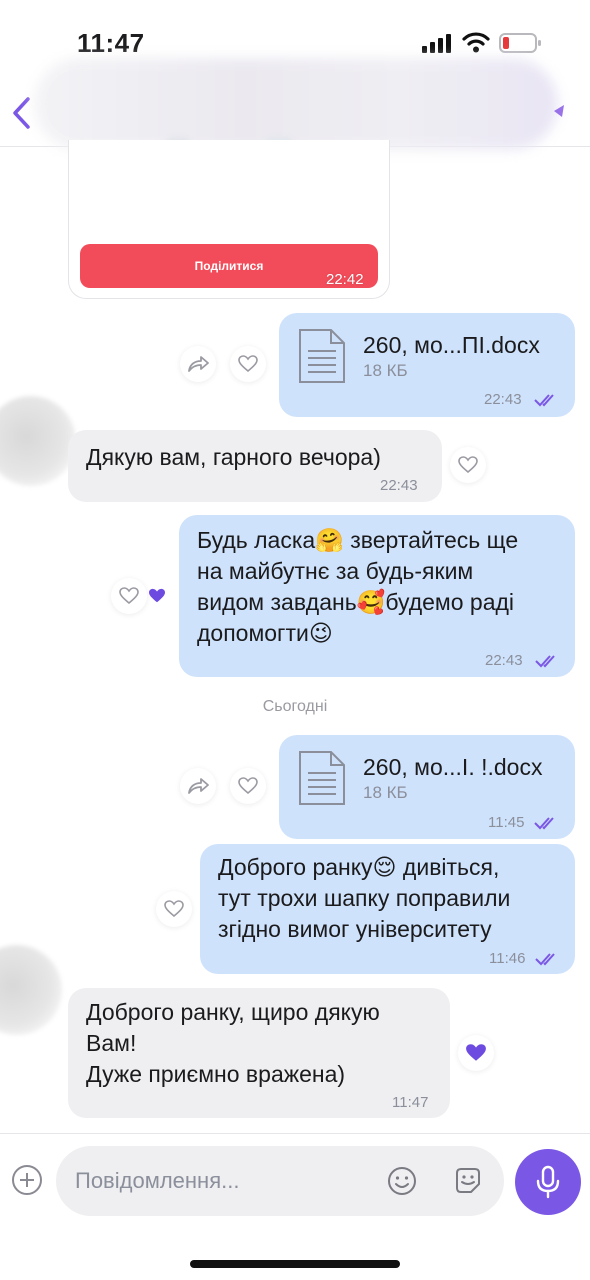 The width and height of the screenshot is (590, 1280). Describe the element at coordinates (355, 929) in the screenshot. I see `message-line: згідно вимог університету` at that location.